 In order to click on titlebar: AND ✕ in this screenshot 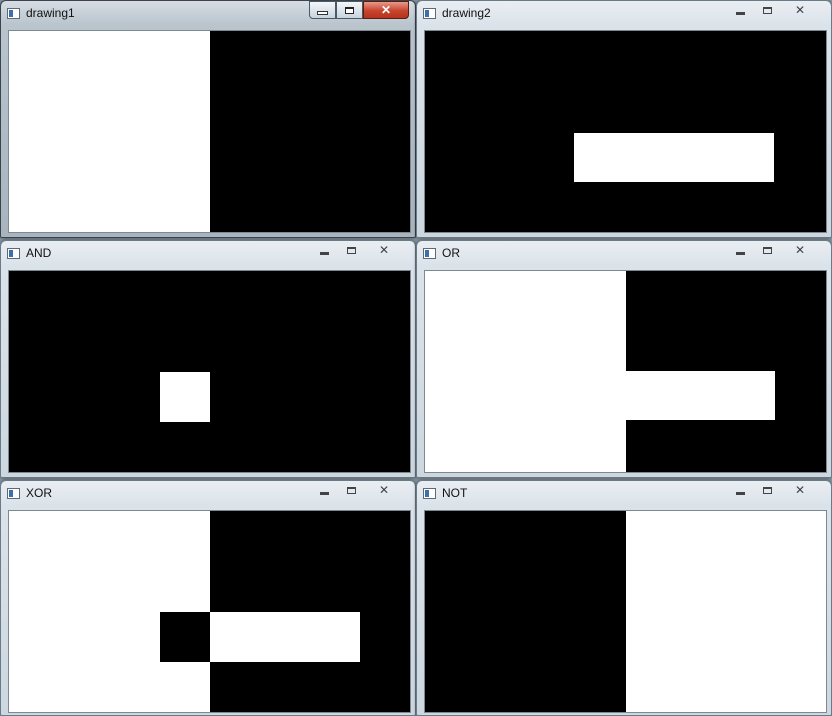, I will do `click(208, 254)`.